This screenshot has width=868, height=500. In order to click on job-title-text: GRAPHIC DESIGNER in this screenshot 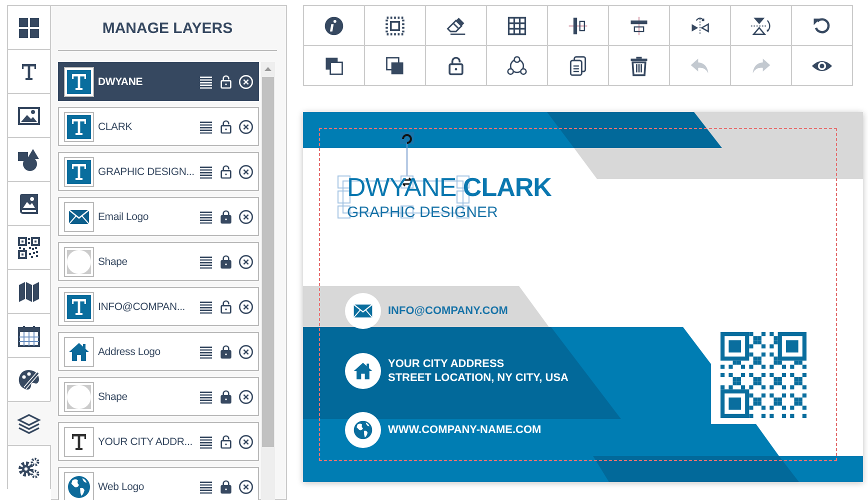, I will do `click(422, 212)`.